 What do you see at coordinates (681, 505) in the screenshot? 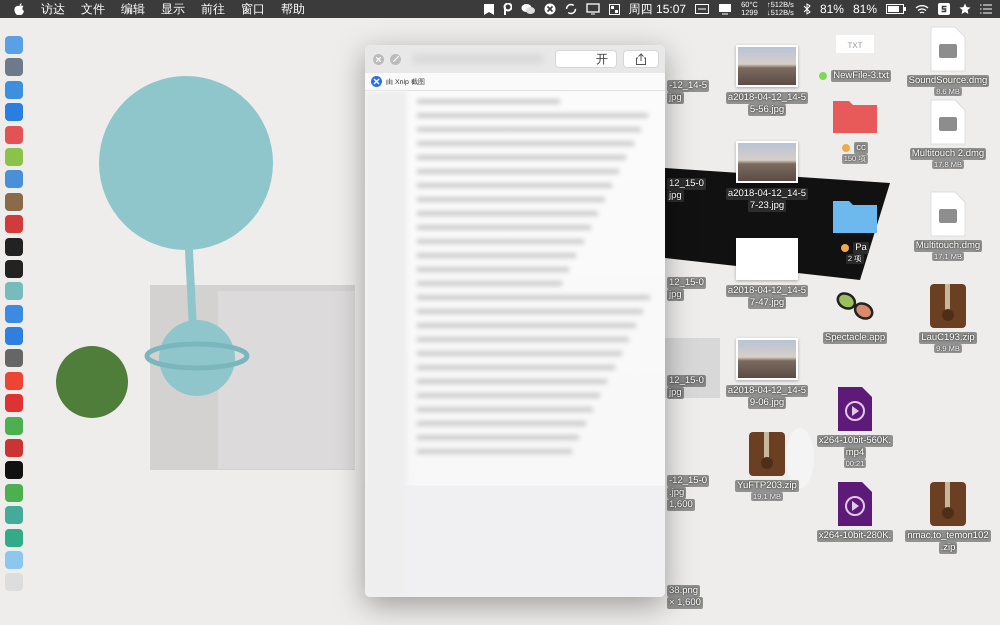
I see `file-name-fragment: 1,600` at bounding box center [681, 505].